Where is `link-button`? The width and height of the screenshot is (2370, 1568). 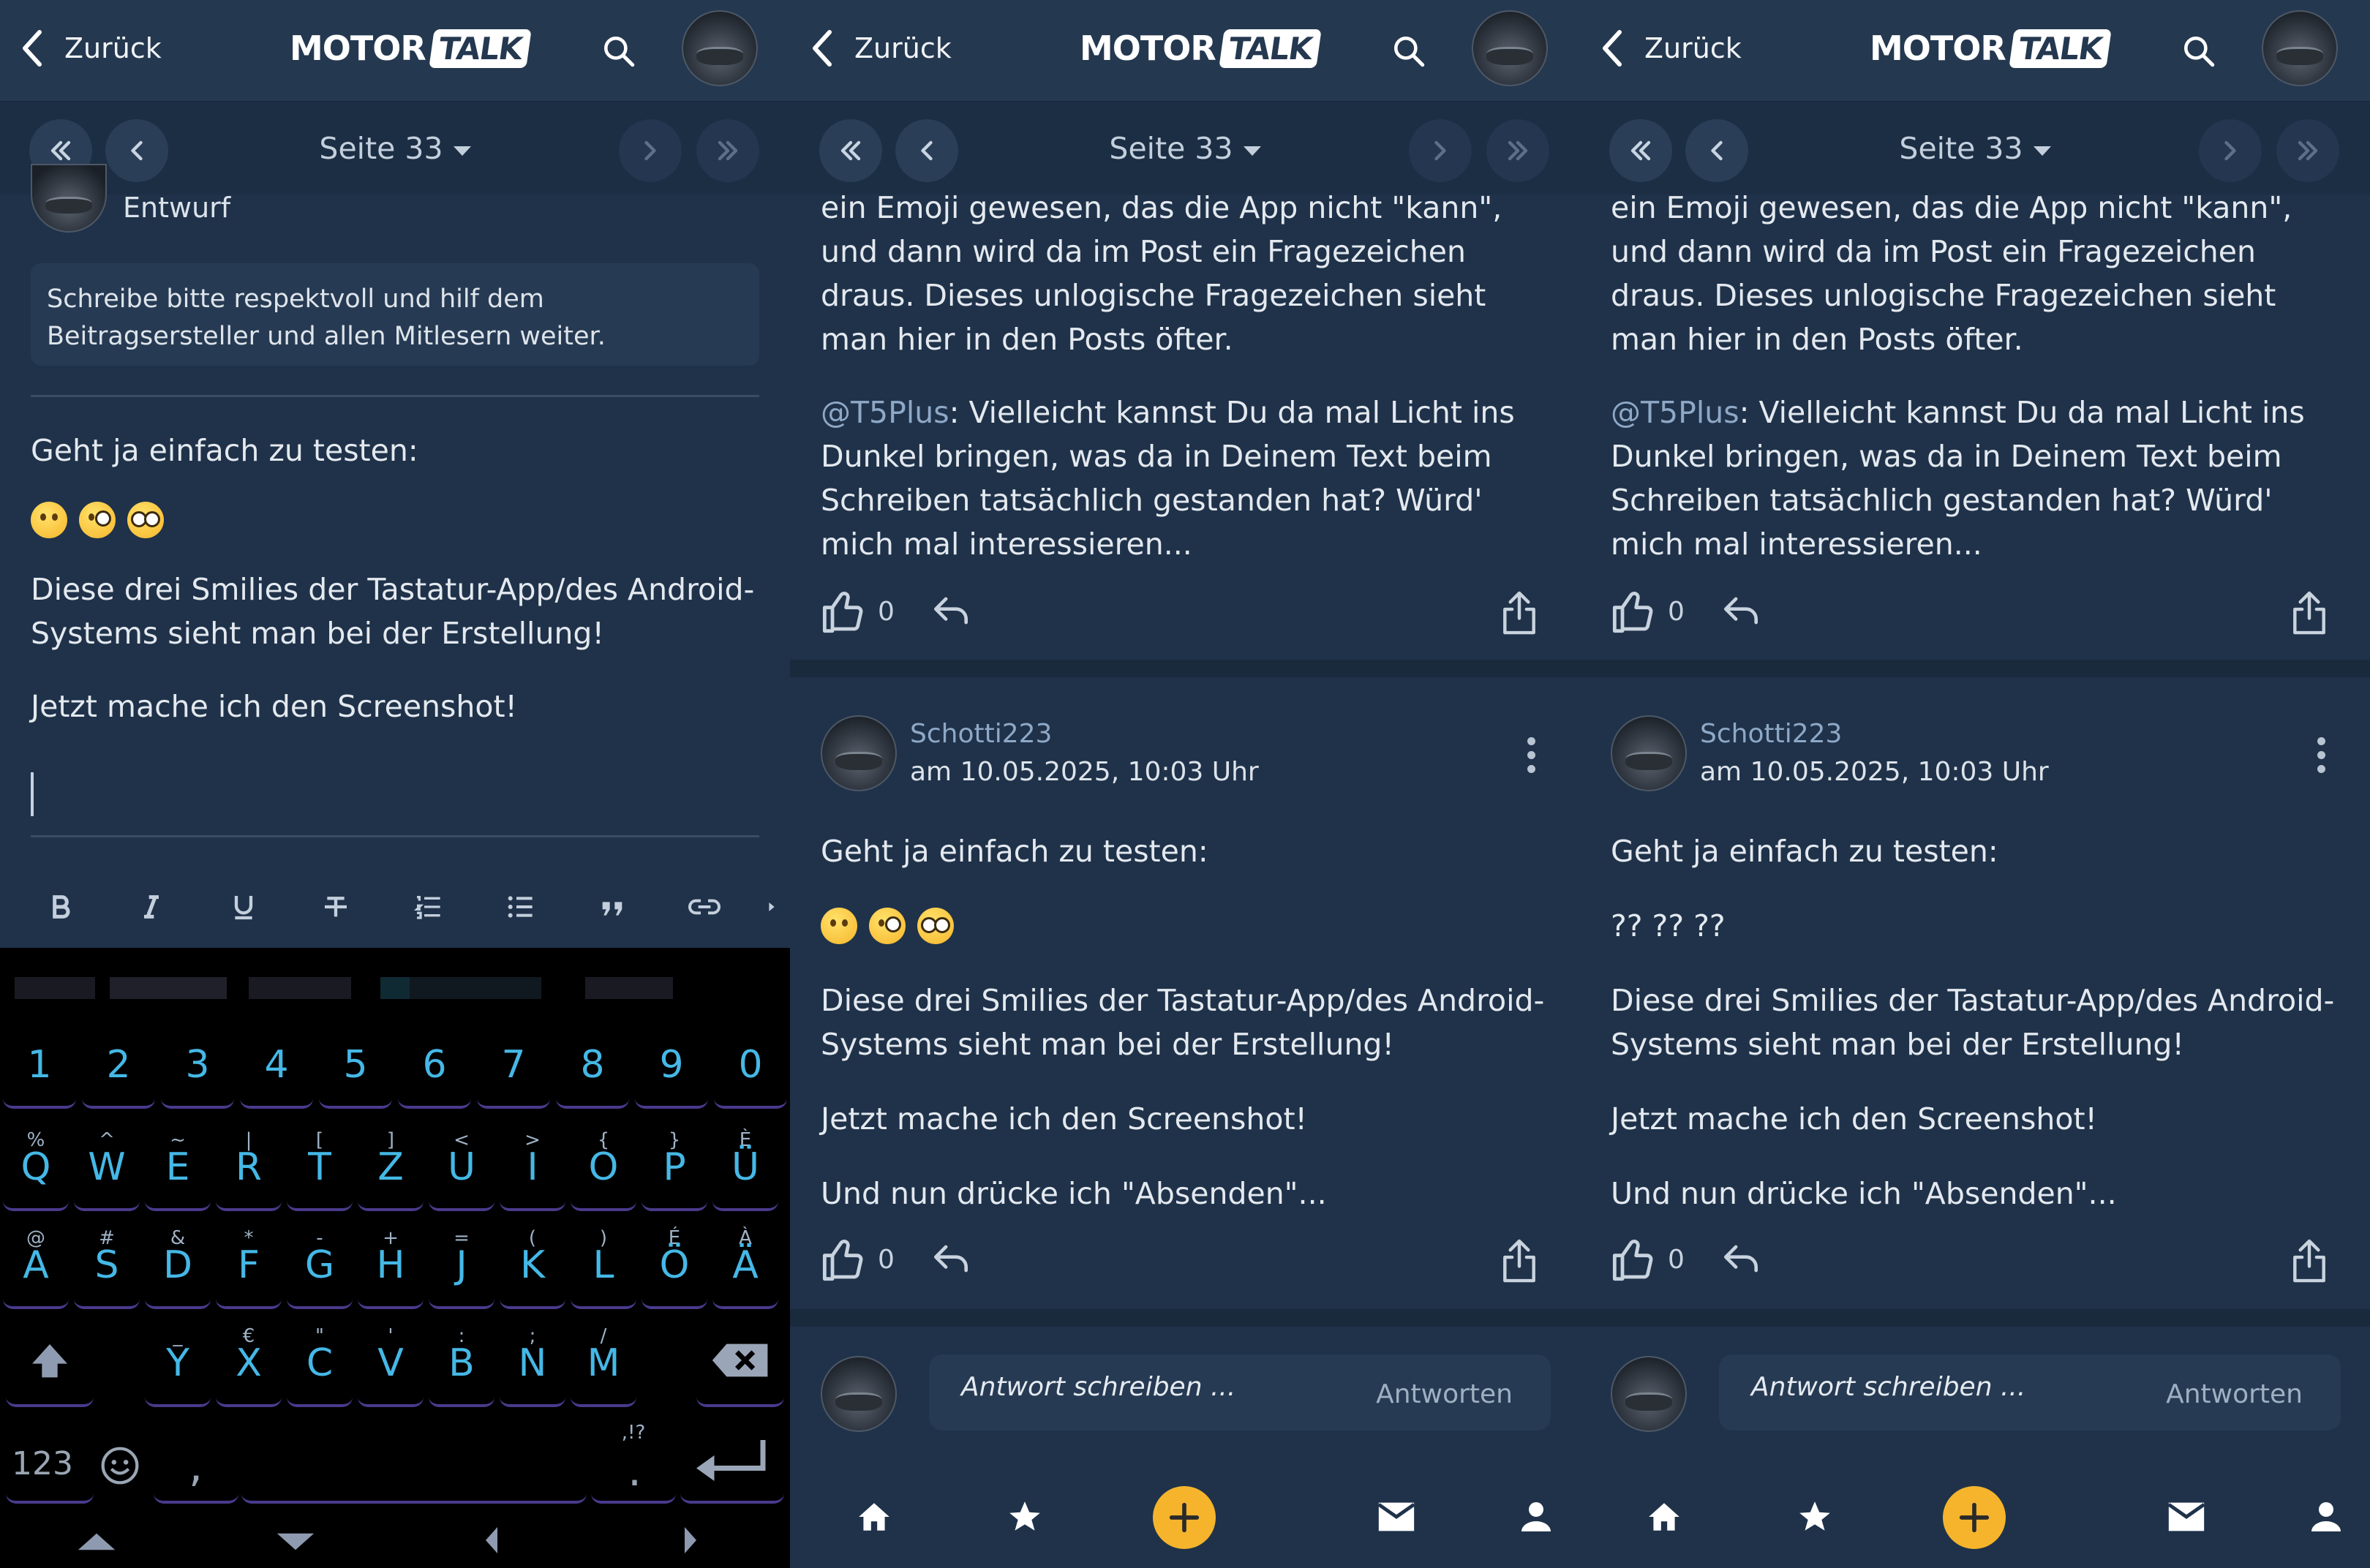
link-button is located at coordinates (704, 906).